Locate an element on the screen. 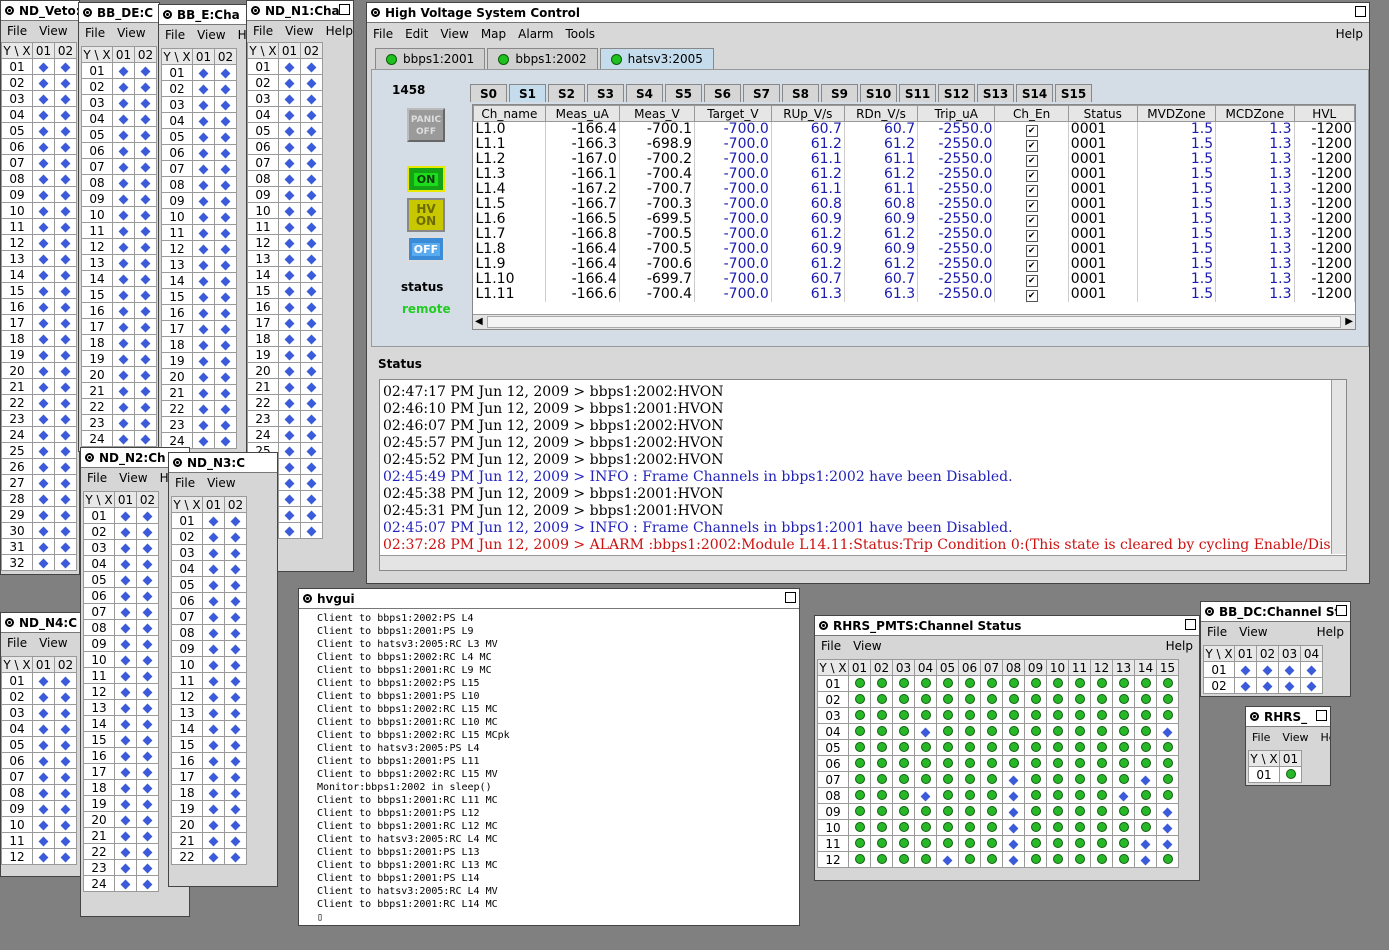  channel-cell: -166.4 is located at coordinates (582, 129).